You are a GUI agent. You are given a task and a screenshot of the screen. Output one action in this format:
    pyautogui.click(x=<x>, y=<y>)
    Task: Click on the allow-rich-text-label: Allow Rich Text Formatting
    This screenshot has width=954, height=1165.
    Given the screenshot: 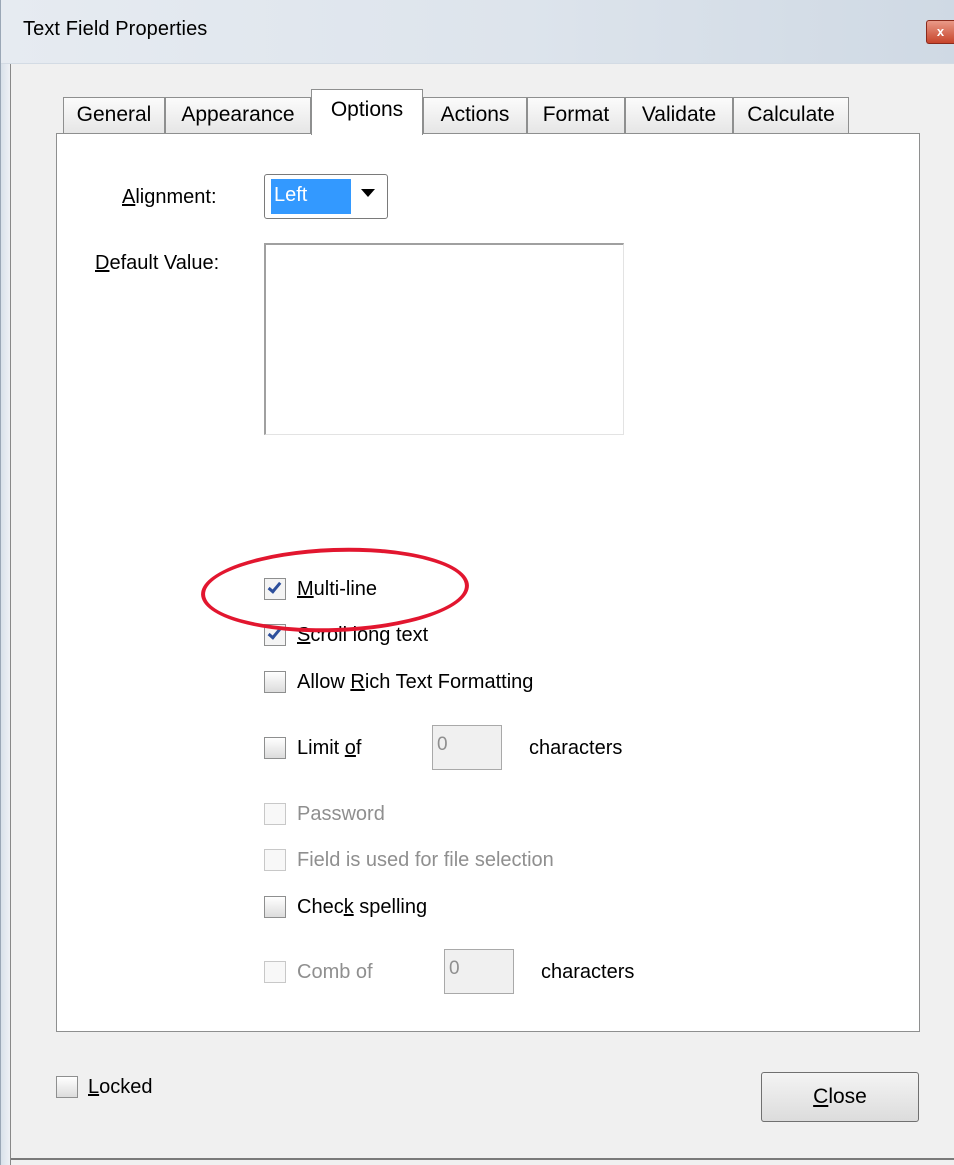 What is the action you would take?
    pyautogui.click(x=415, y=682)
    